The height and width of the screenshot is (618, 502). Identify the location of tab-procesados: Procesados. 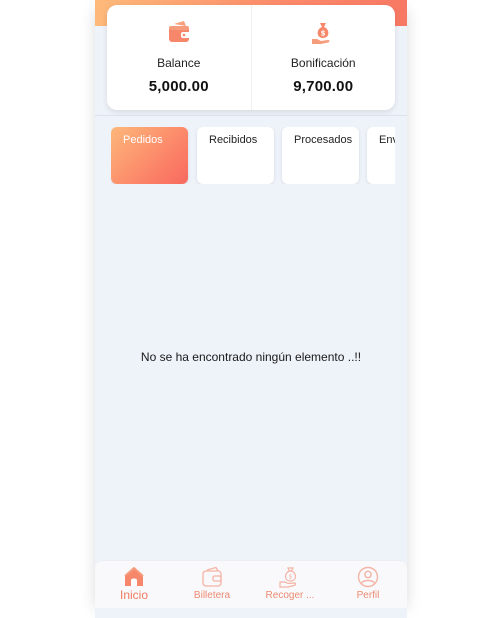
(320, 155).